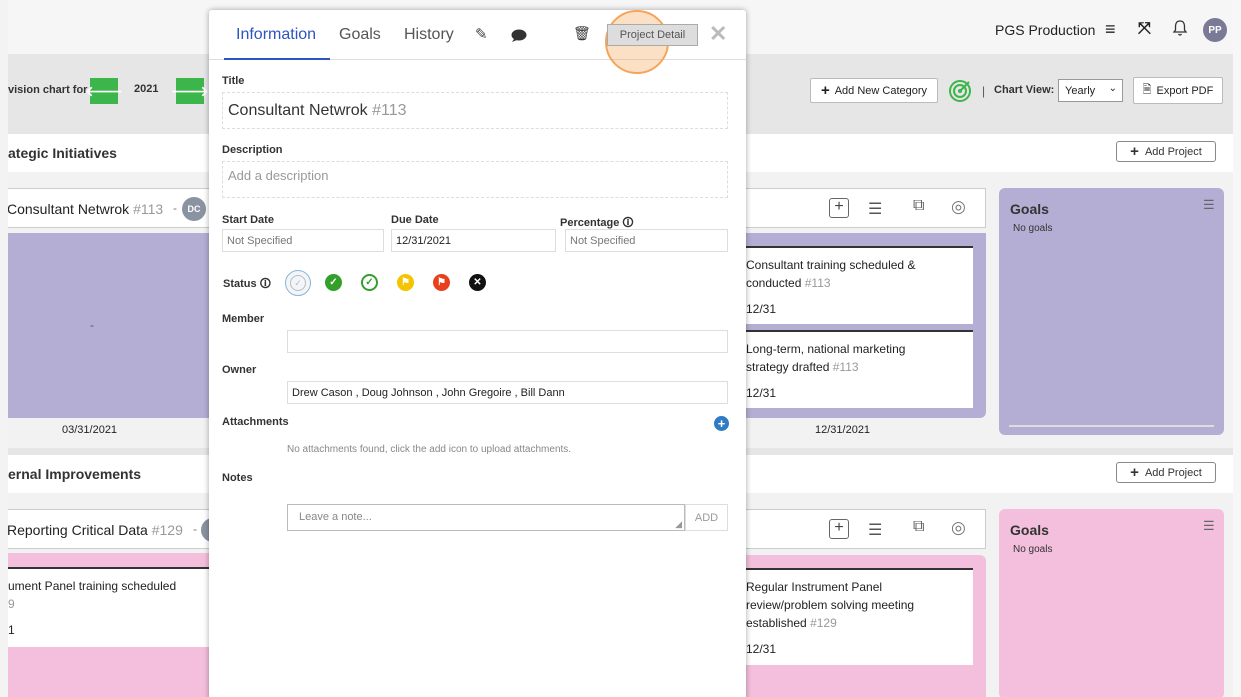 This screenshot has width=1241, height=697. What do you see at coordinates (1237, 348) in the screenshot?
I see `scrollbar` at bounding box center [1237, 348].